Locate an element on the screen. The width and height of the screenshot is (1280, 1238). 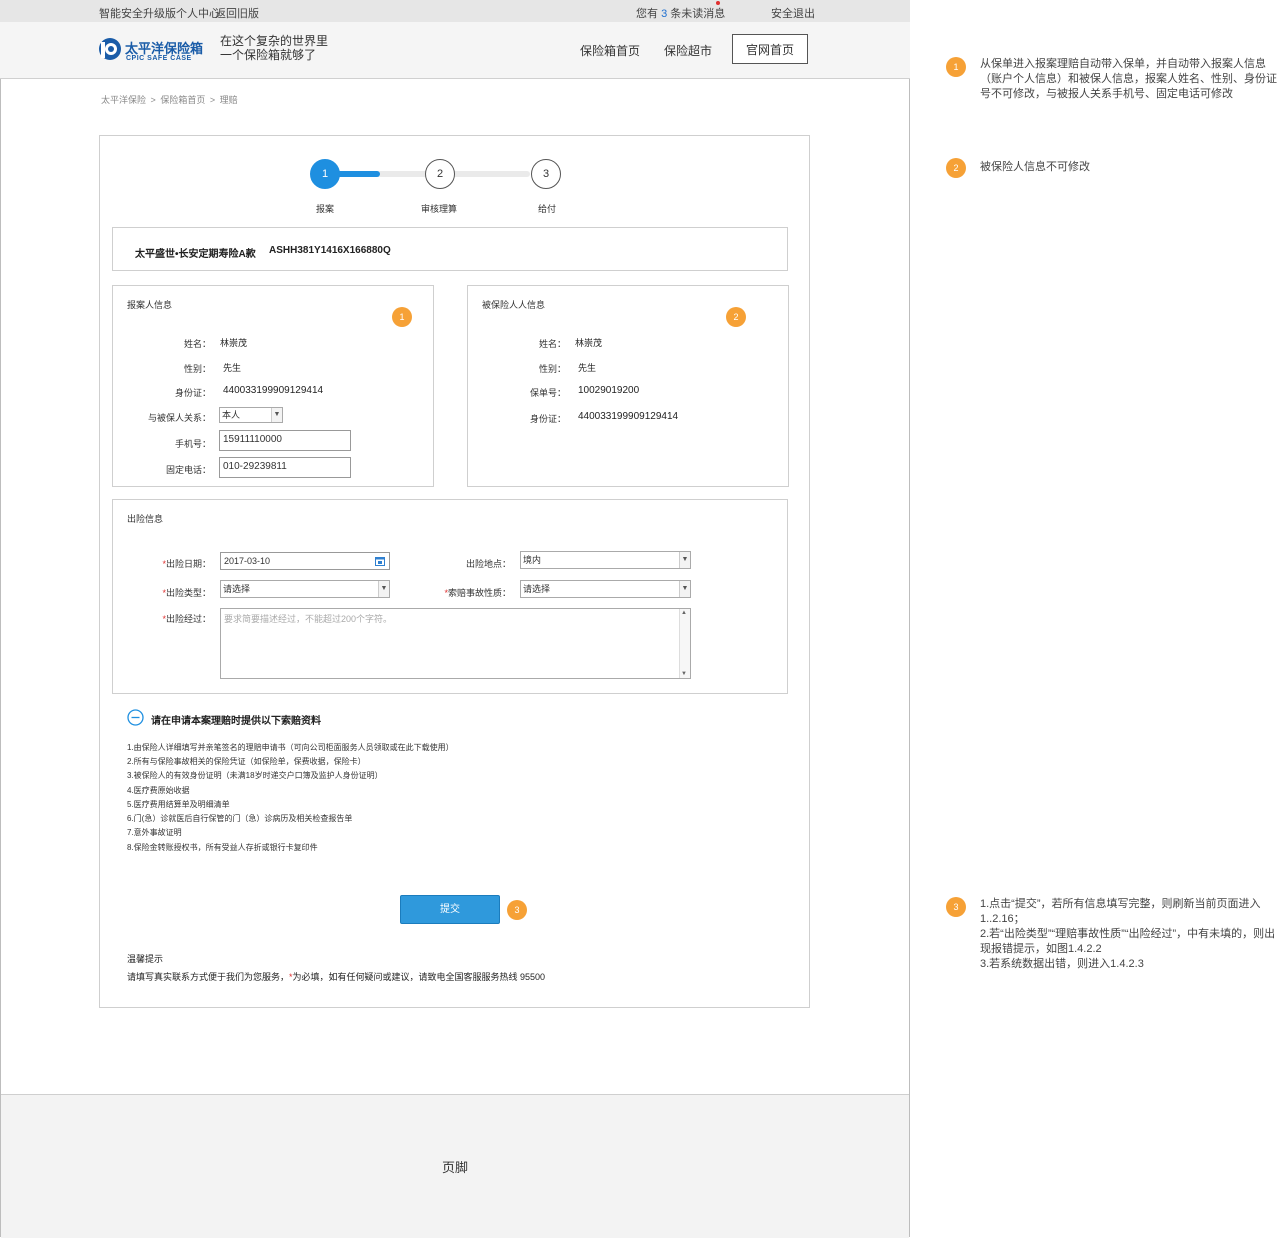
logo-text-en: CPIC SAFE CASE is located at coordinates (159, 58).